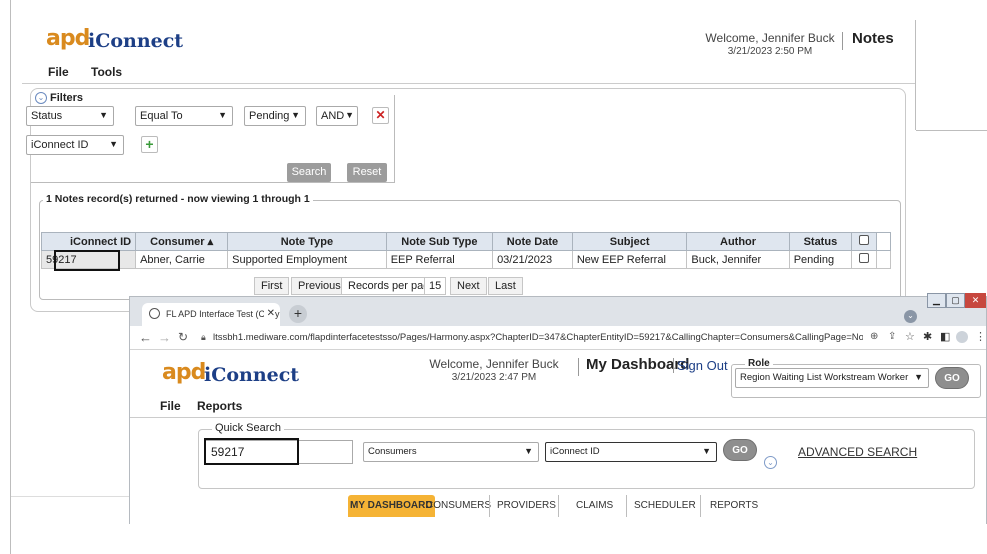  I want to click on cell-subject: New EEP Referral, so click(629, 259).